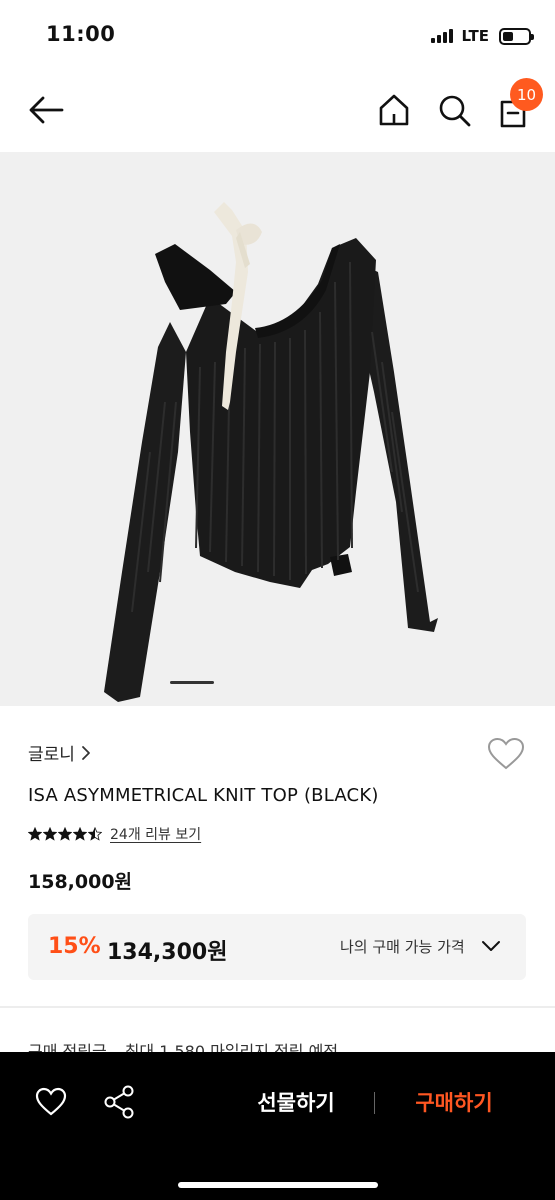  What do you see at coordinates (51, 1102) in the screenshot?
I see `heart-icon` at bounding box center [51, 1102].